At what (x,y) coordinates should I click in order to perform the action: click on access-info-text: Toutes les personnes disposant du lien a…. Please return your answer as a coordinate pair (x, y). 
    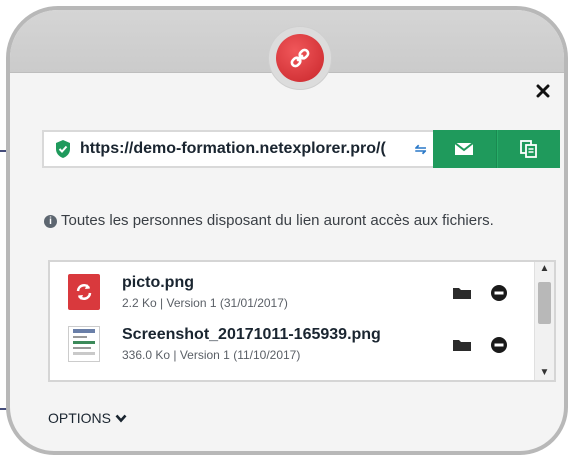
    Looking at the image, I should click on (277, 220).